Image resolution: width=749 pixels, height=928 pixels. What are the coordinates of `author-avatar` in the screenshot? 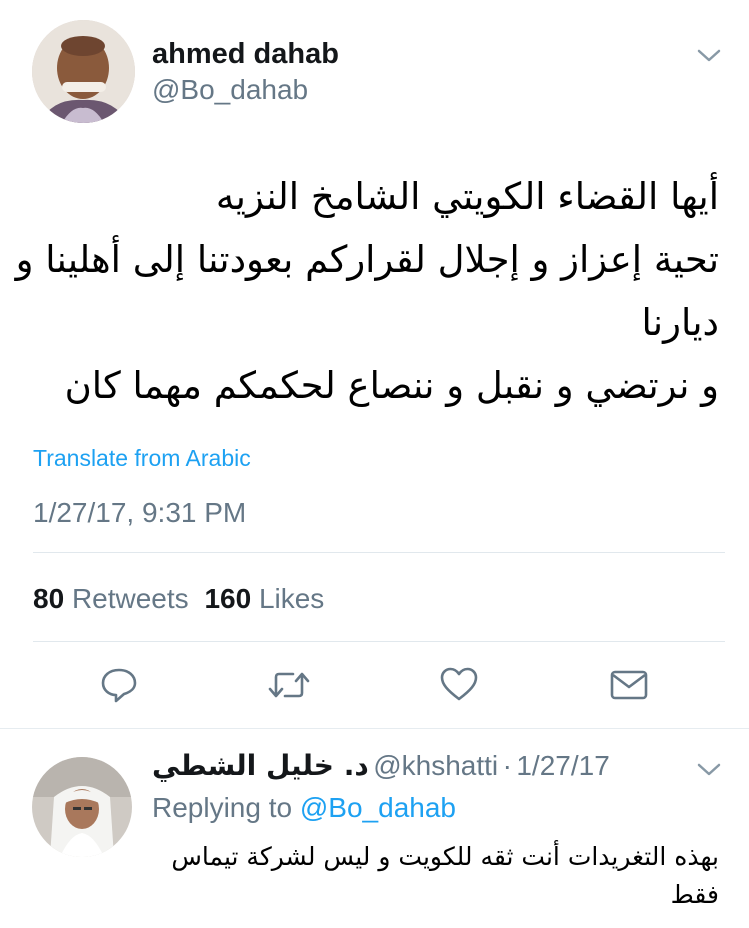 It's located at (83, 71).